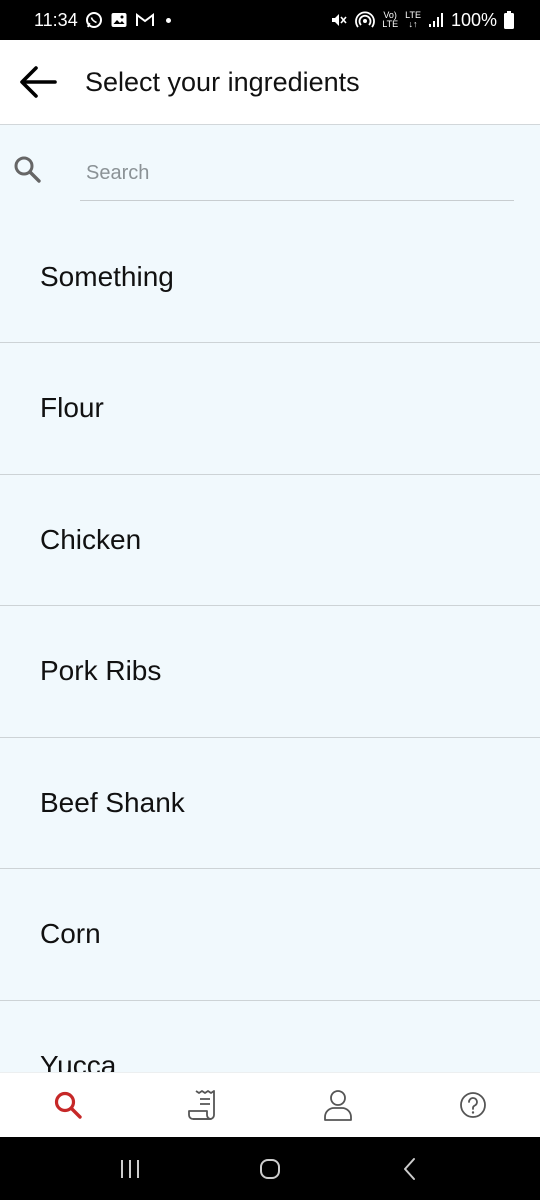 The image size is (540, 1200). What do you see at coordinates (70, 934) in the screenshot?
I see `list-item-label: Corn` at bounding box center [70, 934].